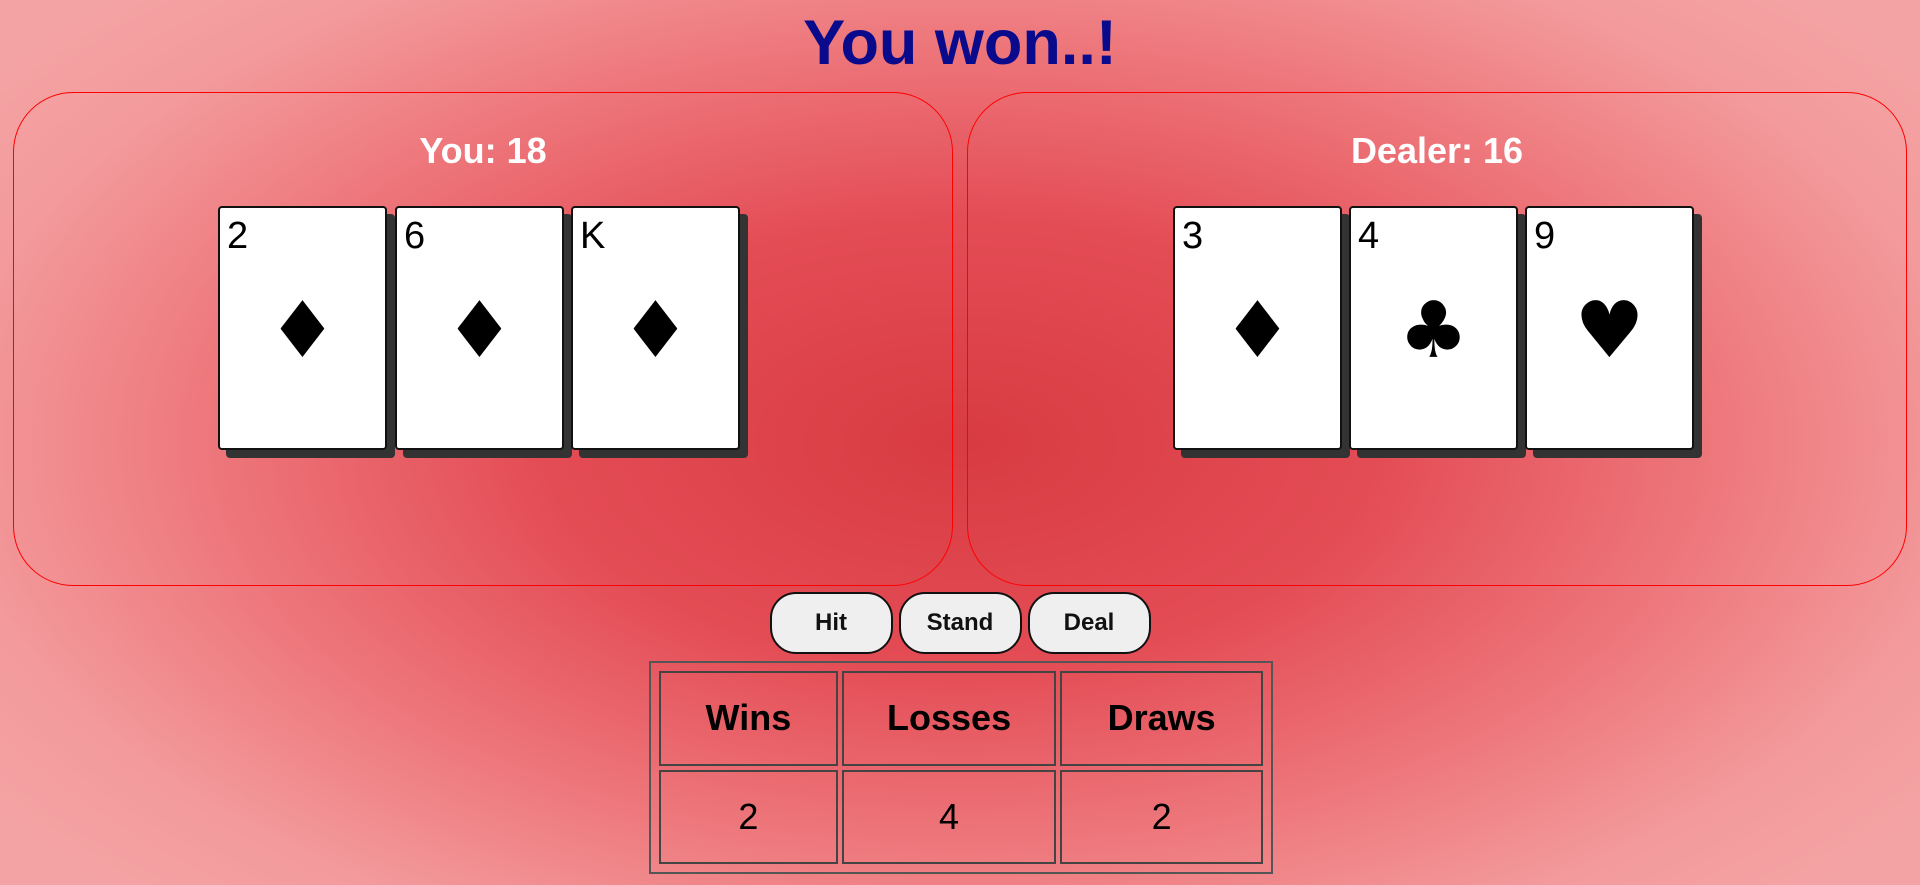  I want to click on player-score-value: 18, so click(526, 150).